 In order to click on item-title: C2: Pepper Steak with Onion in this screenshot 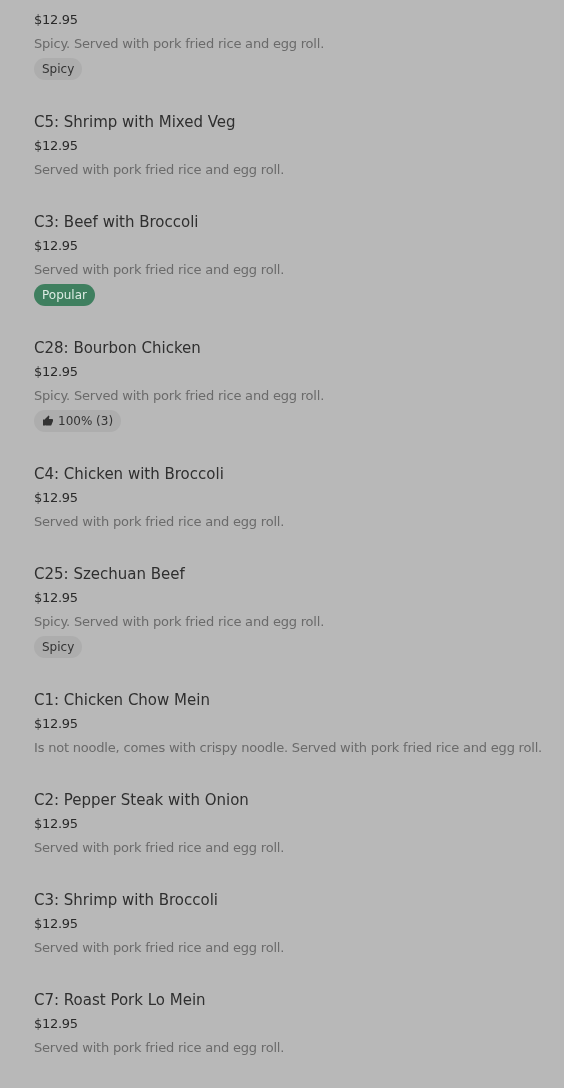, I will do `click(141, 800)`.